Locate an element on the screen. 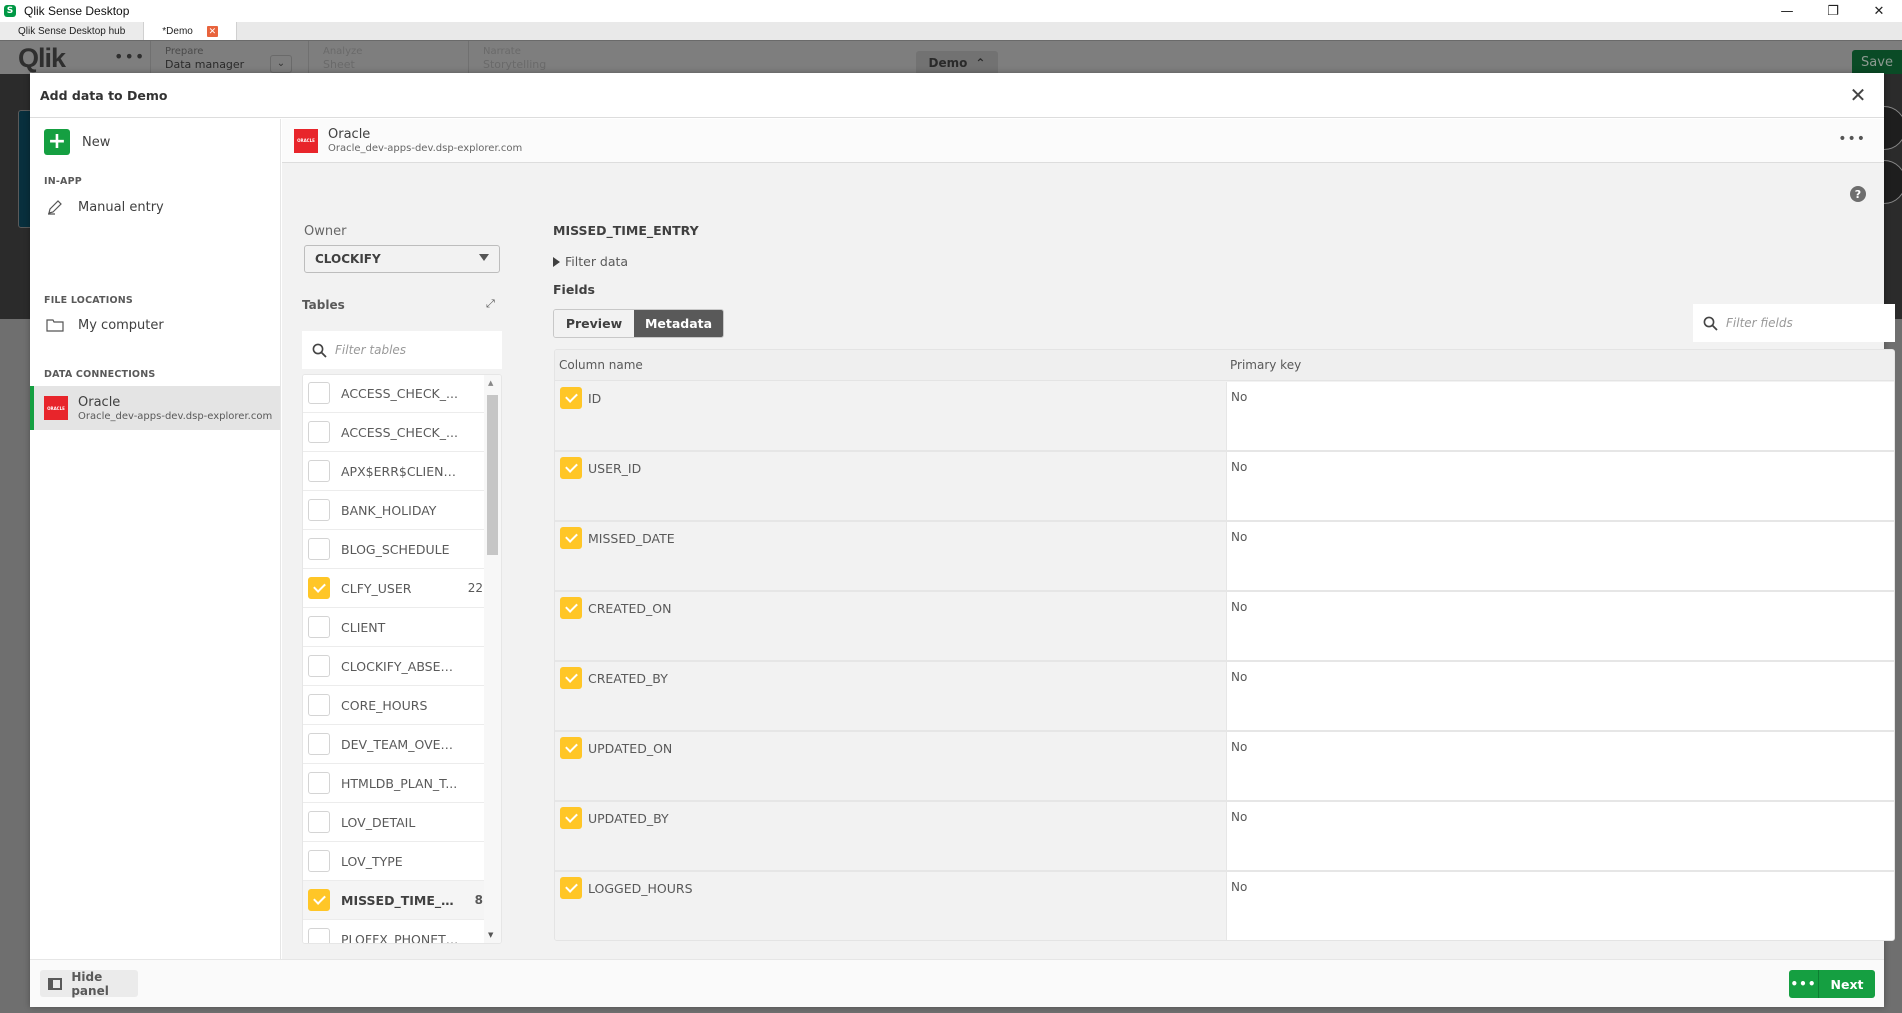  filter-data-toggle: Filter data is located at coordinates (590, 261).